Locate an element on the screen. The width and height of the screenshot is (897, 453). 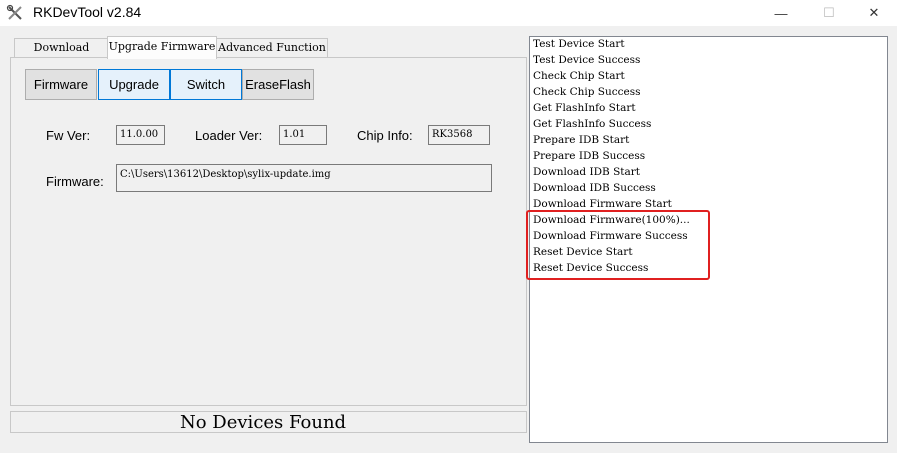
device-status-text: No Devices Found is located at coordinates (263, 422).